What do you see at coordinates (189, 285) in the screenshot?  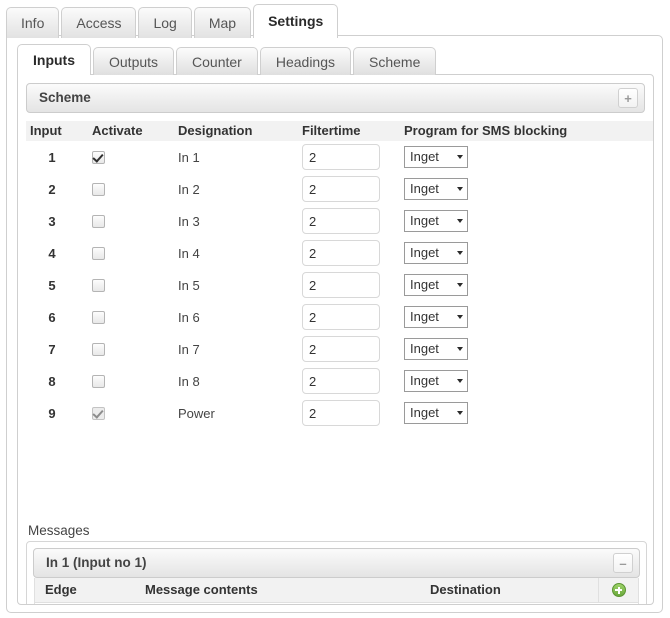 I see `row-designation: In 5` at bounding box center [189, 285].